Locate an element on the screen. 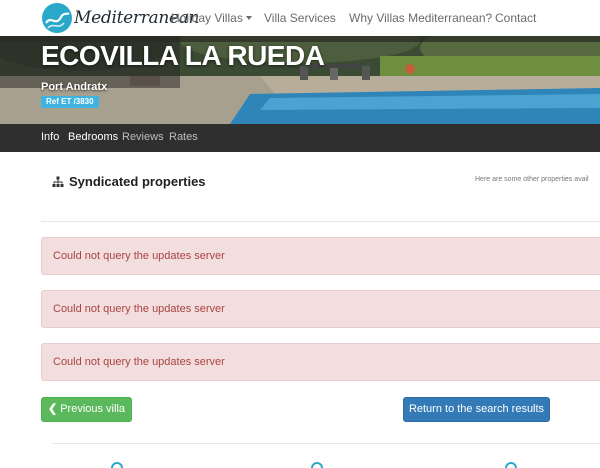 The width and height of the screenshot is (600, 468). nav-why-villas: Why Villas Mediterranean? is located at coordinates (420, 18).